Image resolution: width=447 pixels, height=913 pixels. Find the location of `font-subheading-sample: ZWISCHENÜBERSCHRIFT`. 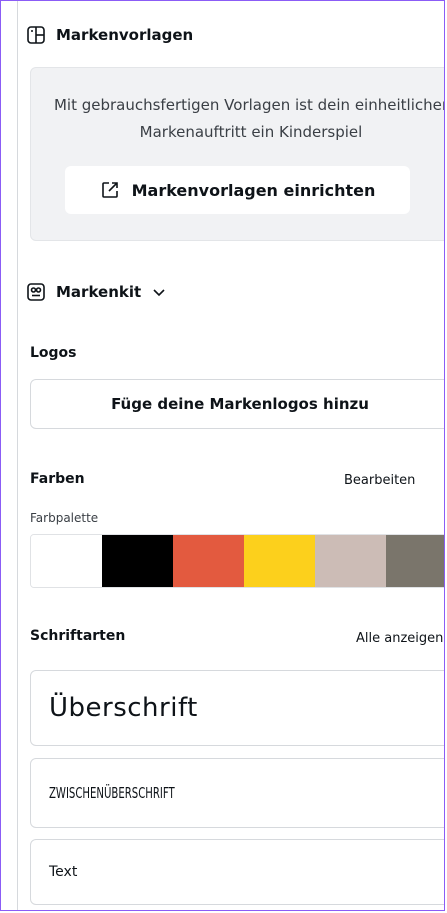

font-subheading-sample: ZWISCHENÜBERSCHRIFT is located at coordinates (112, 793).